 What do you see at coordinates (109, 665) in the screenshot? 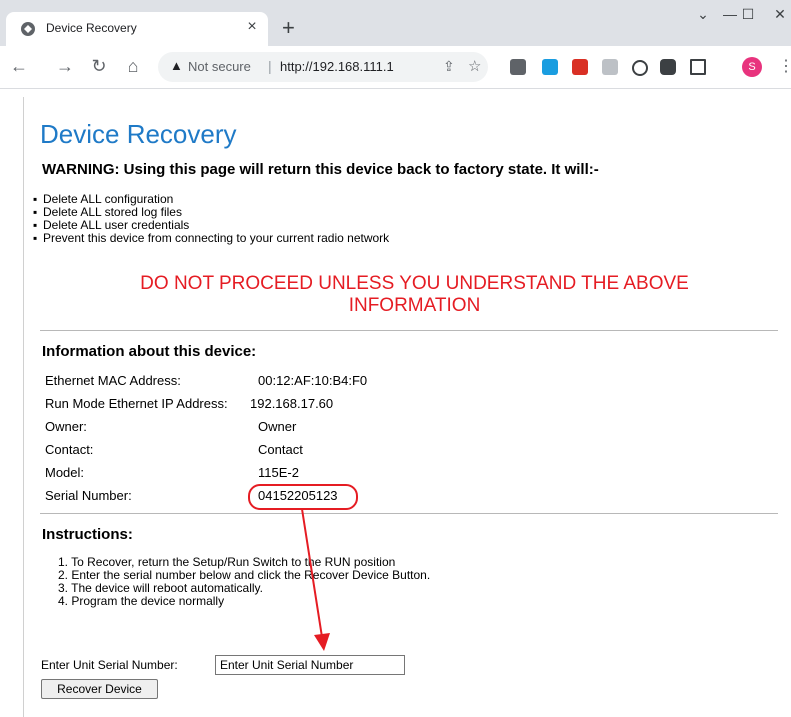
I see `serial-input-label: Enter Unit Serial Number:` at bounding box center [109, 665].